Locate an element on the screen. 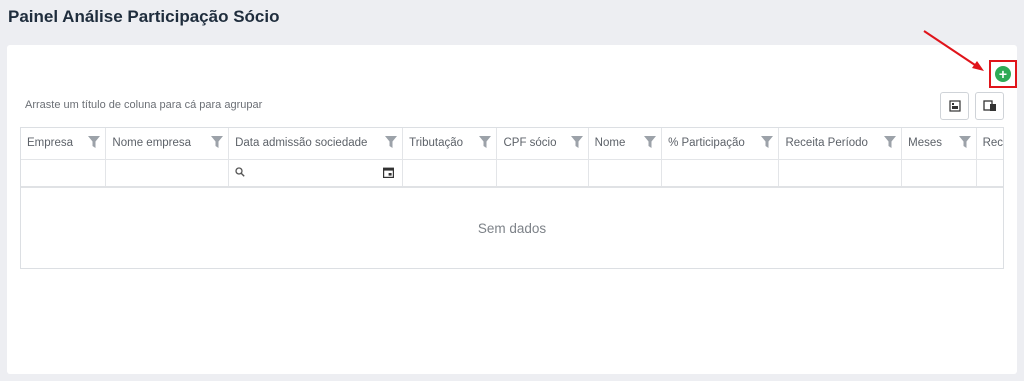 Image resolution: width=1024 pixels, height=381 pixels. page-title: Painel Análise Participação Sócio is located at coordinates (144, 16).